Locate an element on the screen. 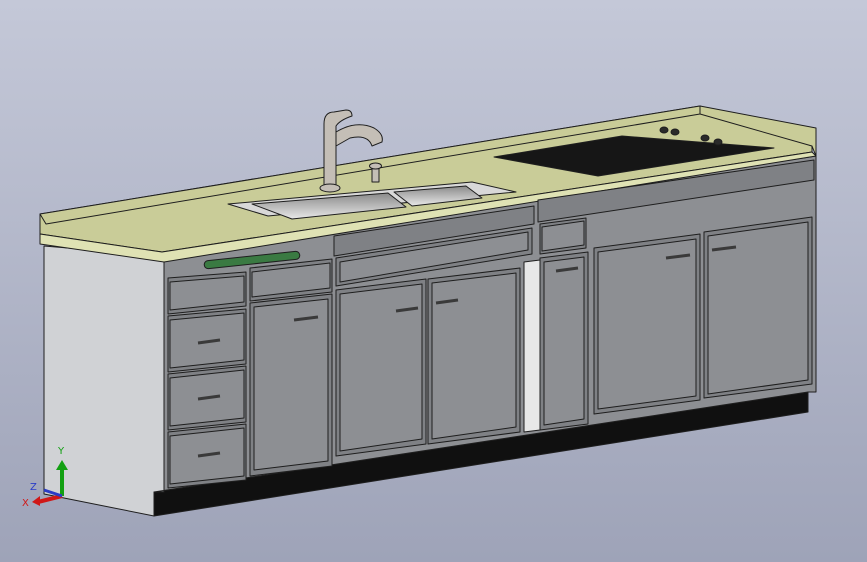 The height and width of the screenshot is (562, 867). narrow-door-face is located at coordinates (564, 341).